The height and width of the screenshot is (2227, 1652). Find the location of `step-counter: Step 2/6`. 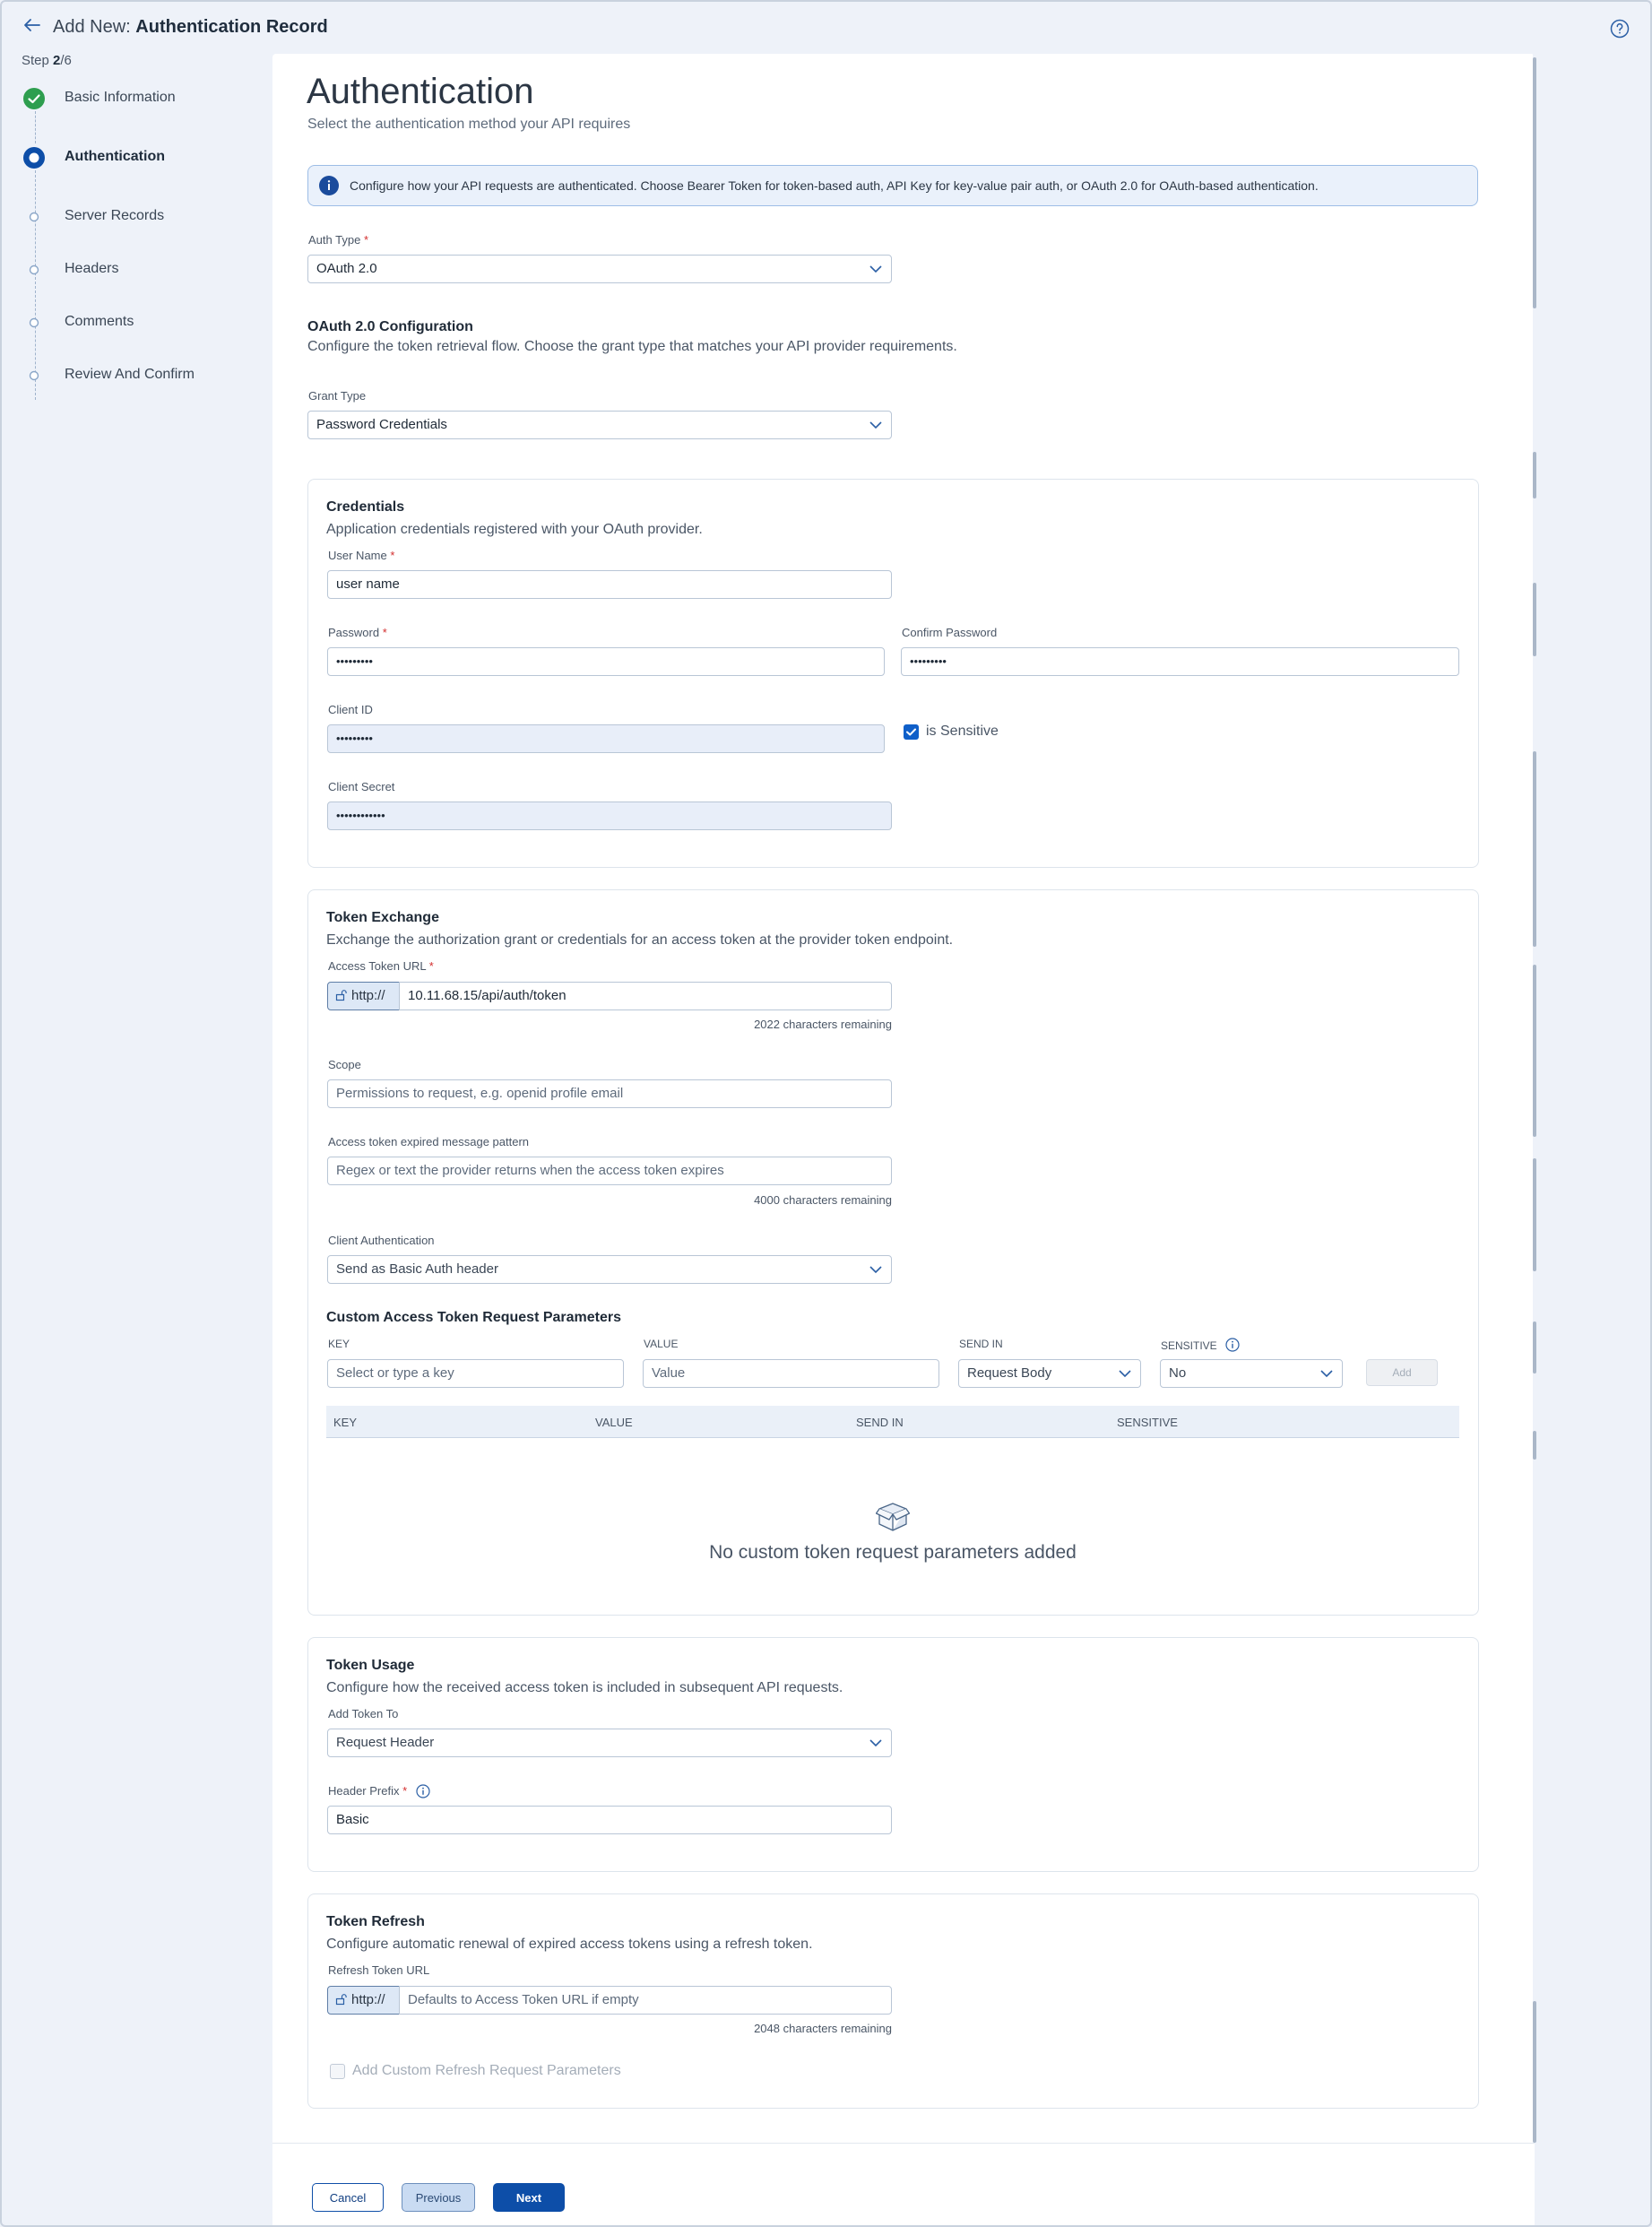

step-counter: Step 2/6 is located at coordinates (47, 60).